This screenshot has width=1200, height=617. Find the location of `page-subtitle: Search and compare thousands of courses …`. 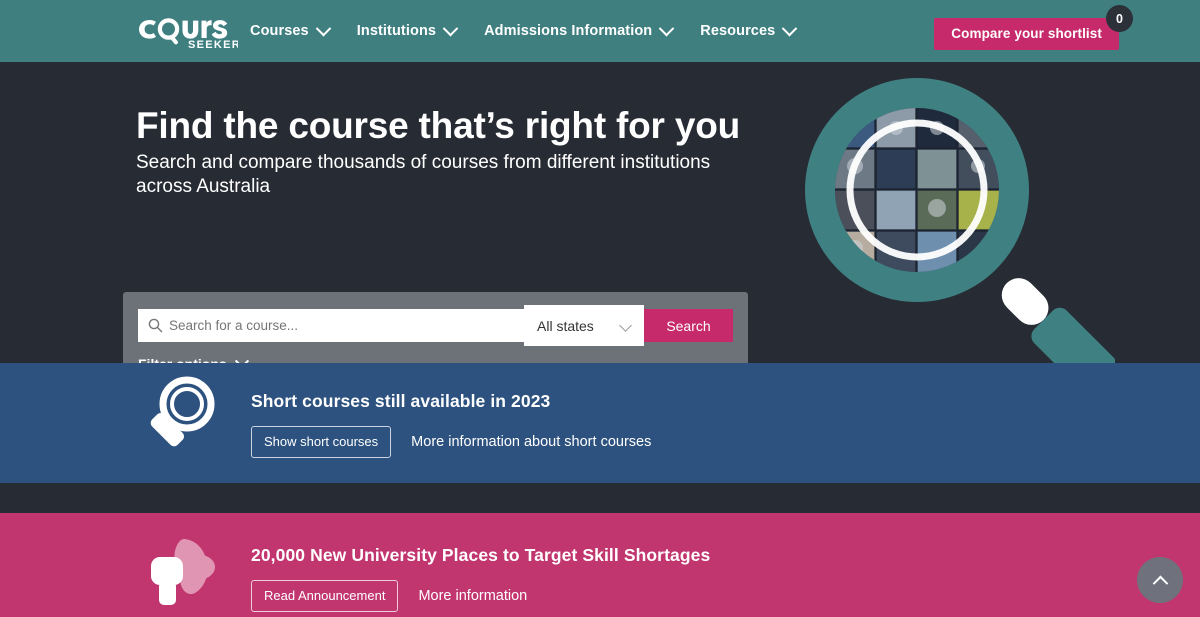

page-subtitle: Search and compare thousands of courses … is located at coordinates (423, 174).